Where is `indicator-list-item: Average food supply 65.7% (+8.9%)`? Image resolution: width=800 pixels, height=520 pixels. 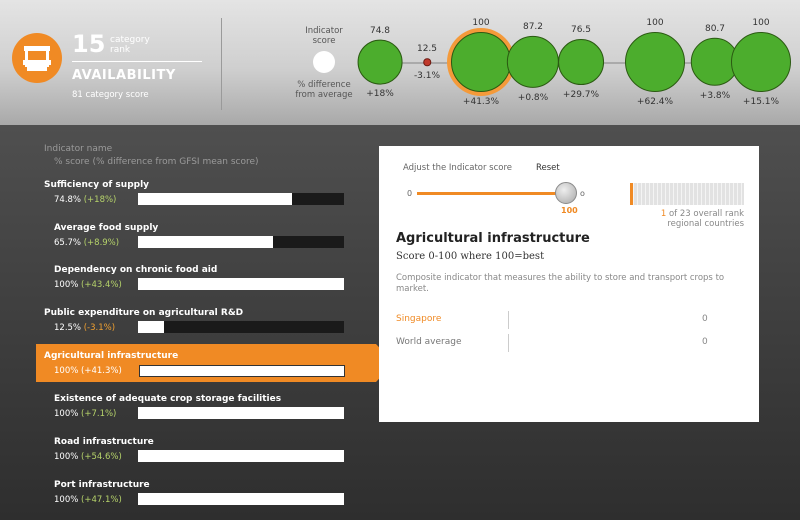 indicator-list-item: Average food supply 65.7% (+8.9%) is located at coordinates (195, 243).